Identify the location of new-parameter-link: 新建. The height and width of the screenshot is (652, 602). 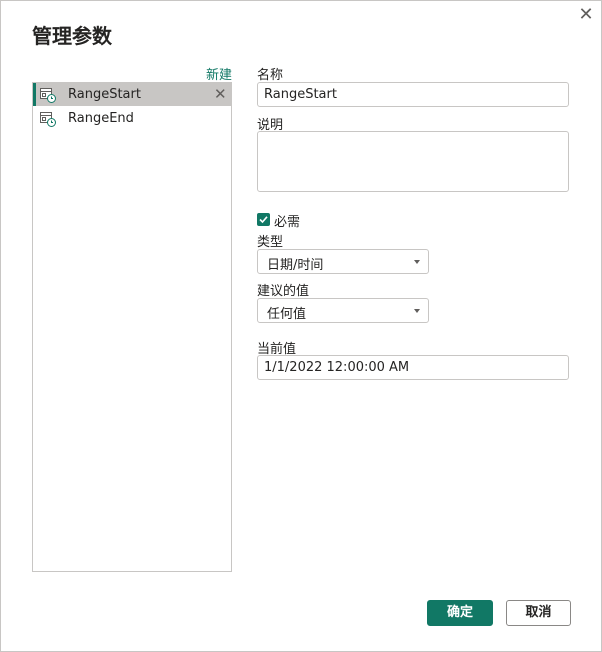
(219, 73).